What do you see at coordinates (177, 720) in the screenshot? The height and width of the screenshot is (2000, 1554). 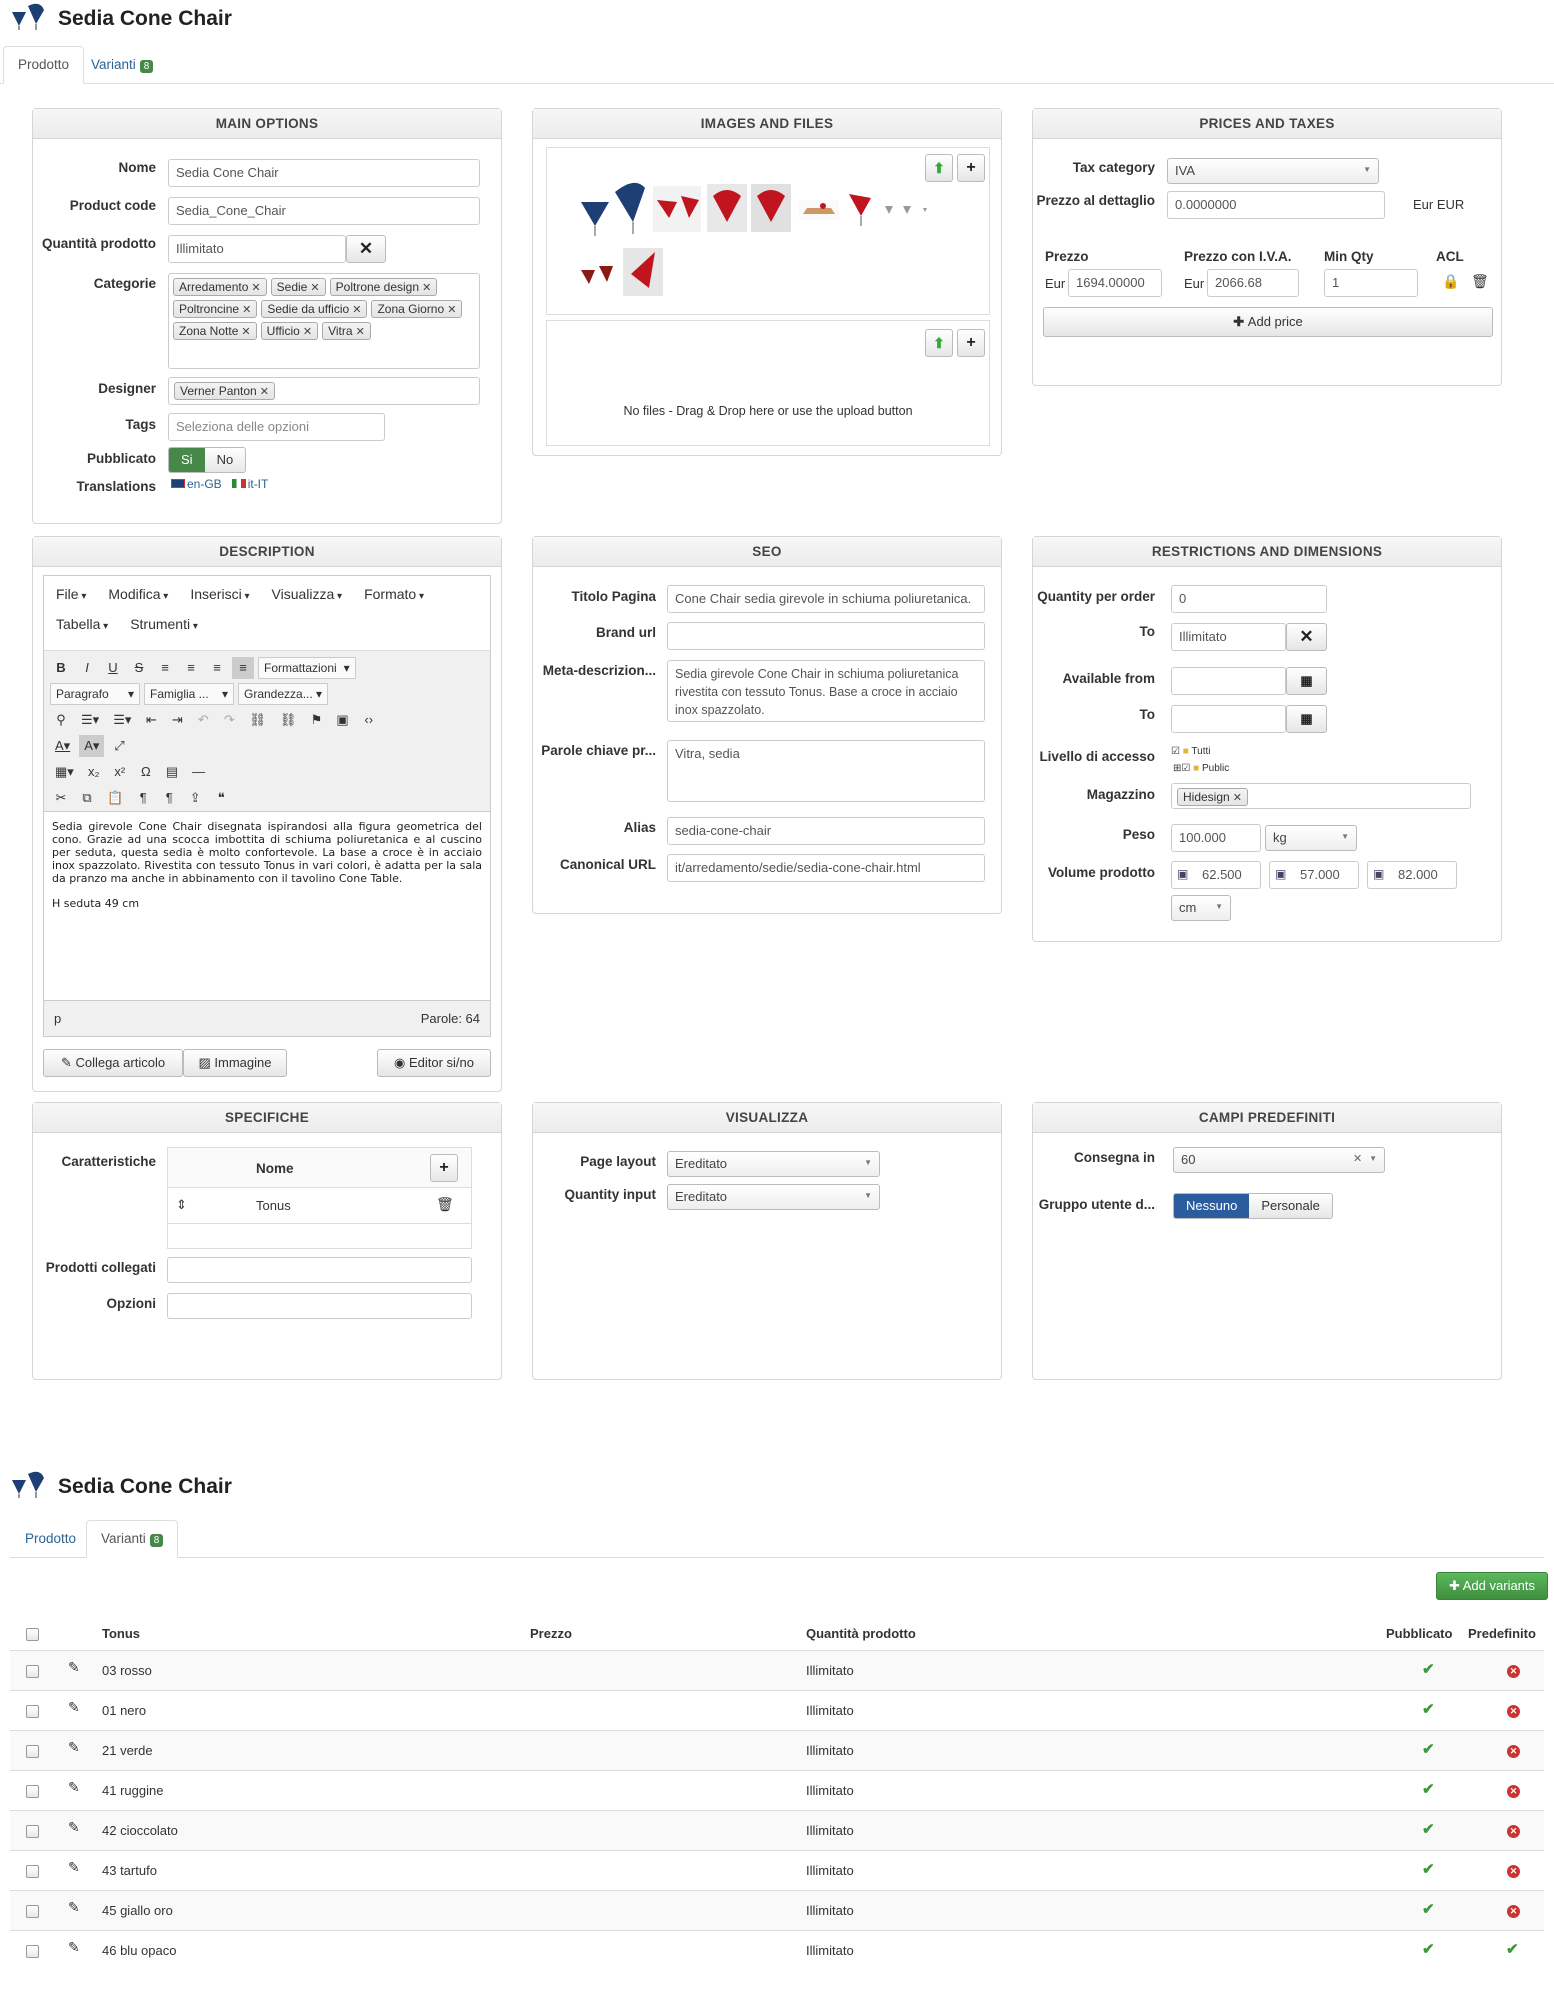 I see `indent-icon: ⇥` at bounding box center [177, 720].